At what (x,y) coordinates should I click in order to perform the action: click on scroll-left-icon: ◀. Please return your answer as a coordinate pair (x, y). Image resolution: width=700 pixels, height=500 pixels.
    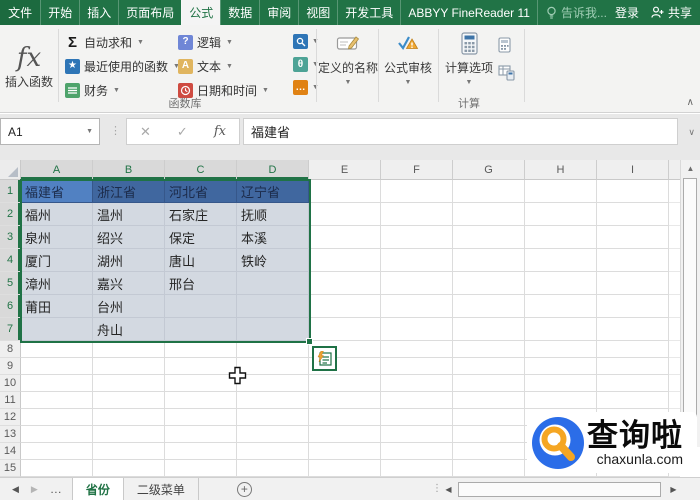
    Looking at the image, I should click on (448, 489).